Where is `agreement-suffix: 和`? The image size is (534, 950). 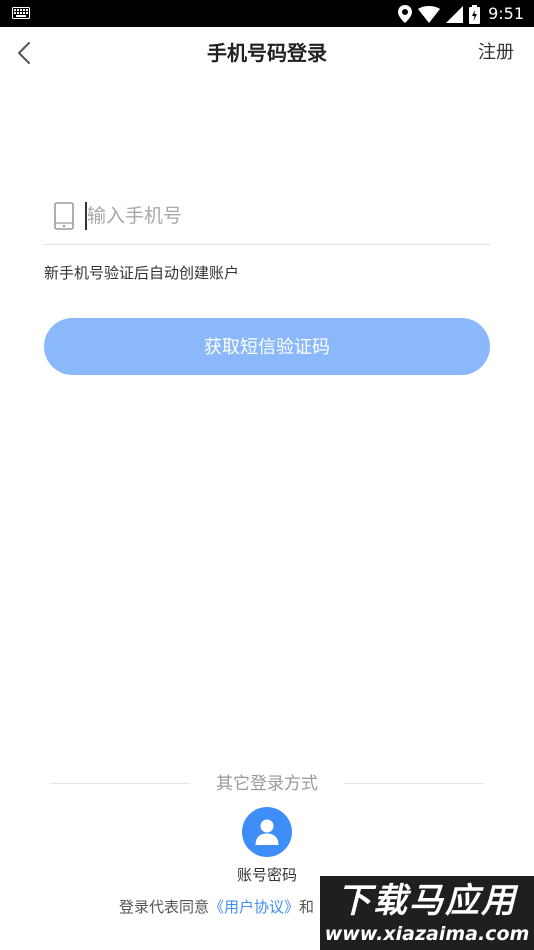 agreement-suffix: 和 is located at coordinates (307, 907).